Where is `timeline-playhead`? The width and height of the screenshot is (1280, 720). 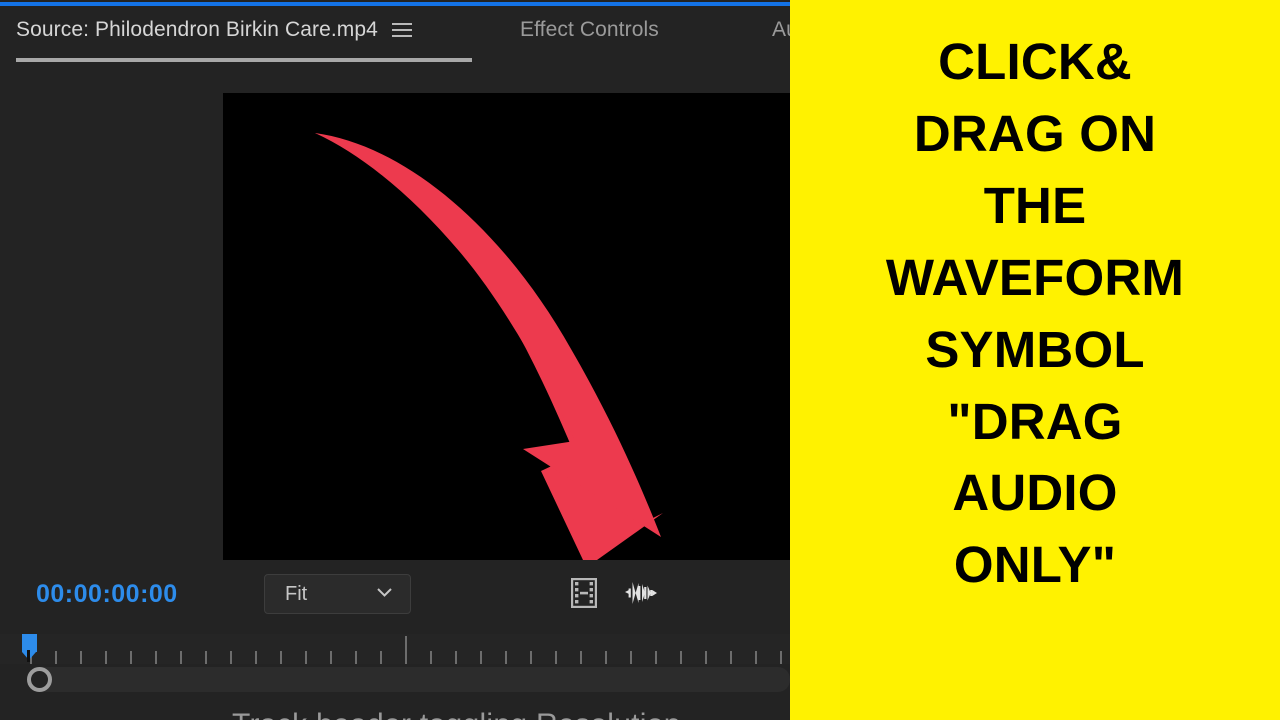 timeline-playhead is located at coordinates (29, 648).